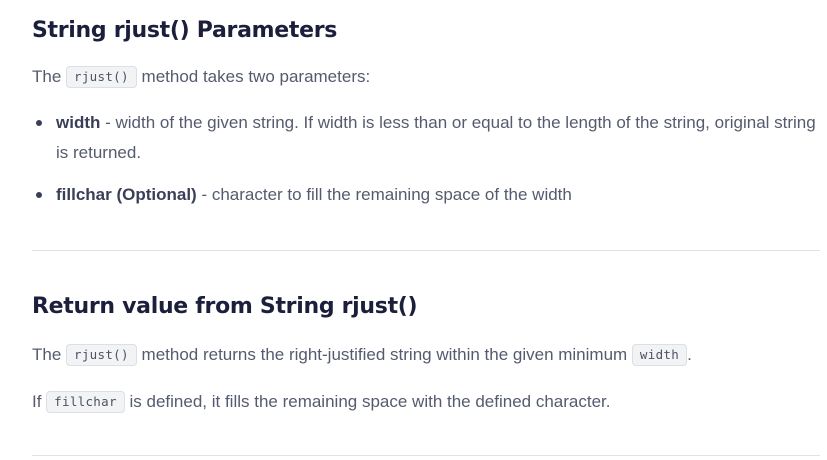 This screenshot has height=460, width=827. What do you see at coordinates (78, 122) in the screenshot?
I see `param-term-width: width` at bounding box center [78, 122].